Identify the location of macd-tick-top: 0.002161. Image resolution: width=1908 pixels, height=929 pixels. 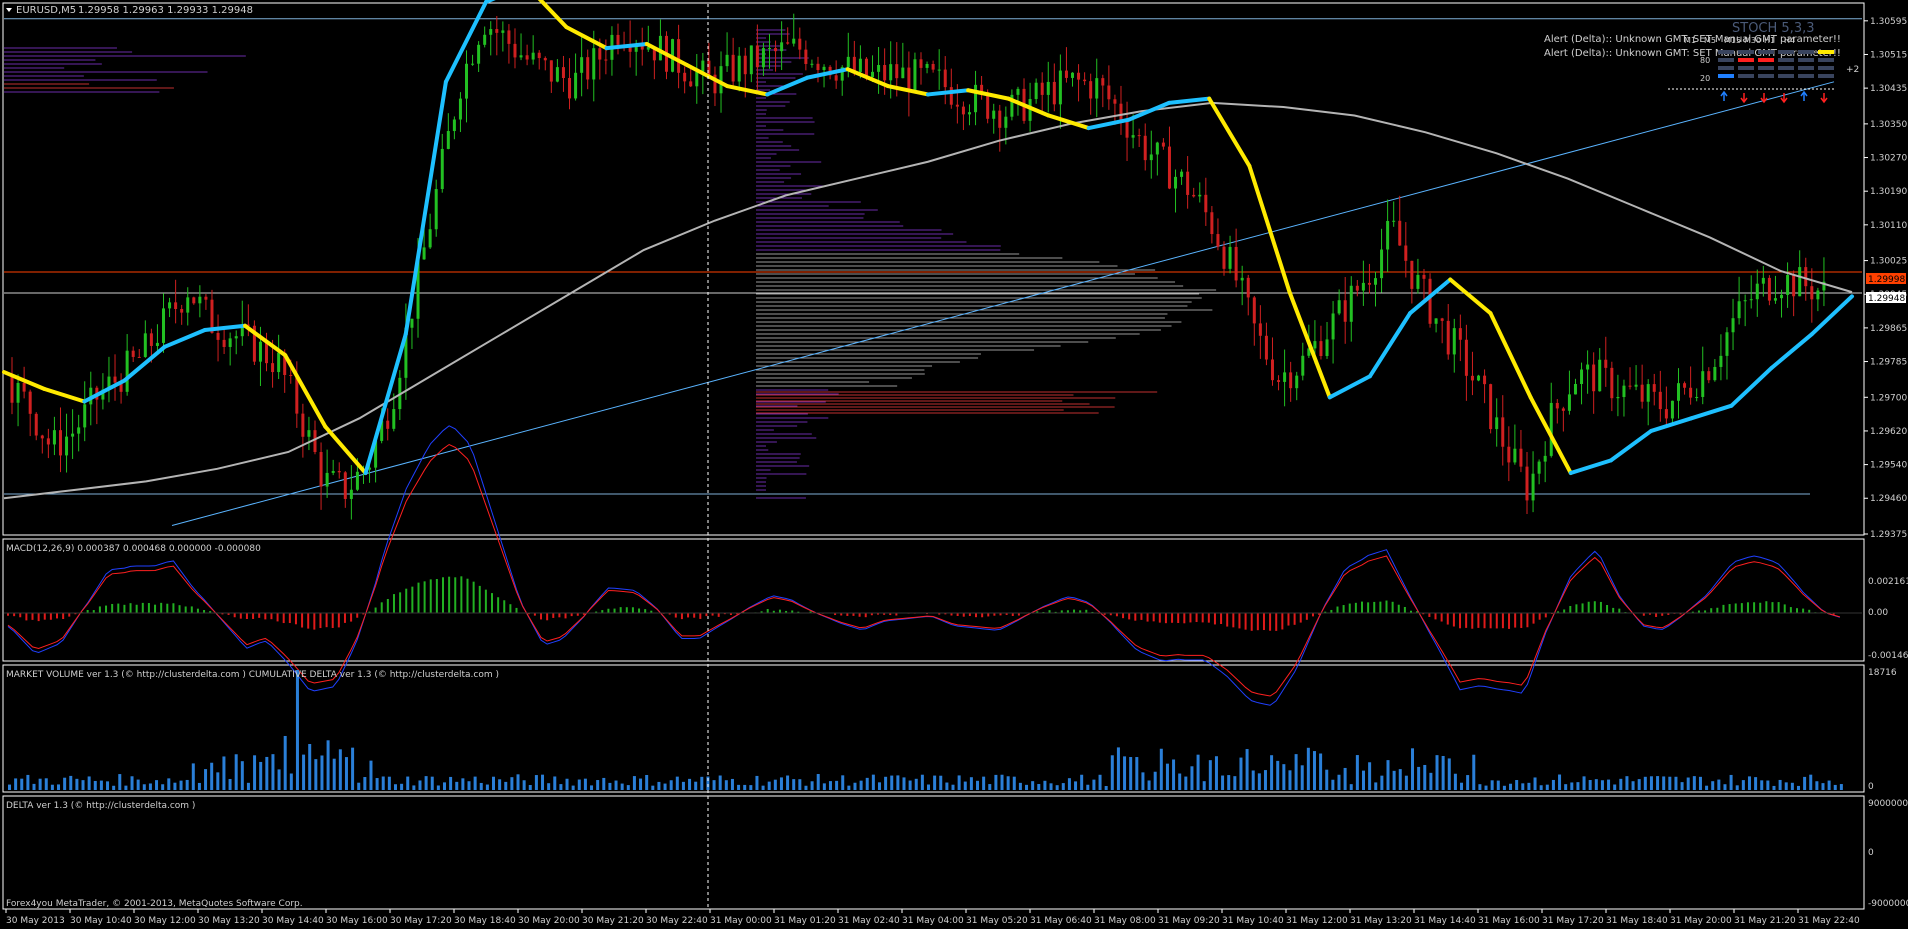
(1888, 582).